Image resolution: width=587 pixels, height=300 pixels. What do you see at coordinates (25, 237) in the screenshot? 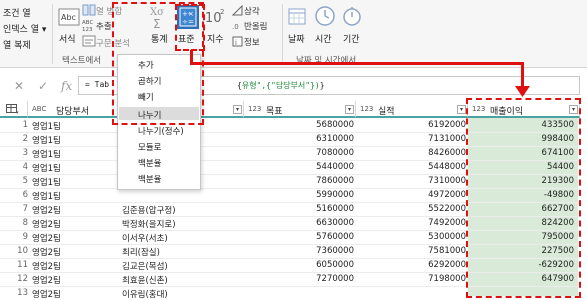
I see `row-number: 9` at bounding box center [25, 237].